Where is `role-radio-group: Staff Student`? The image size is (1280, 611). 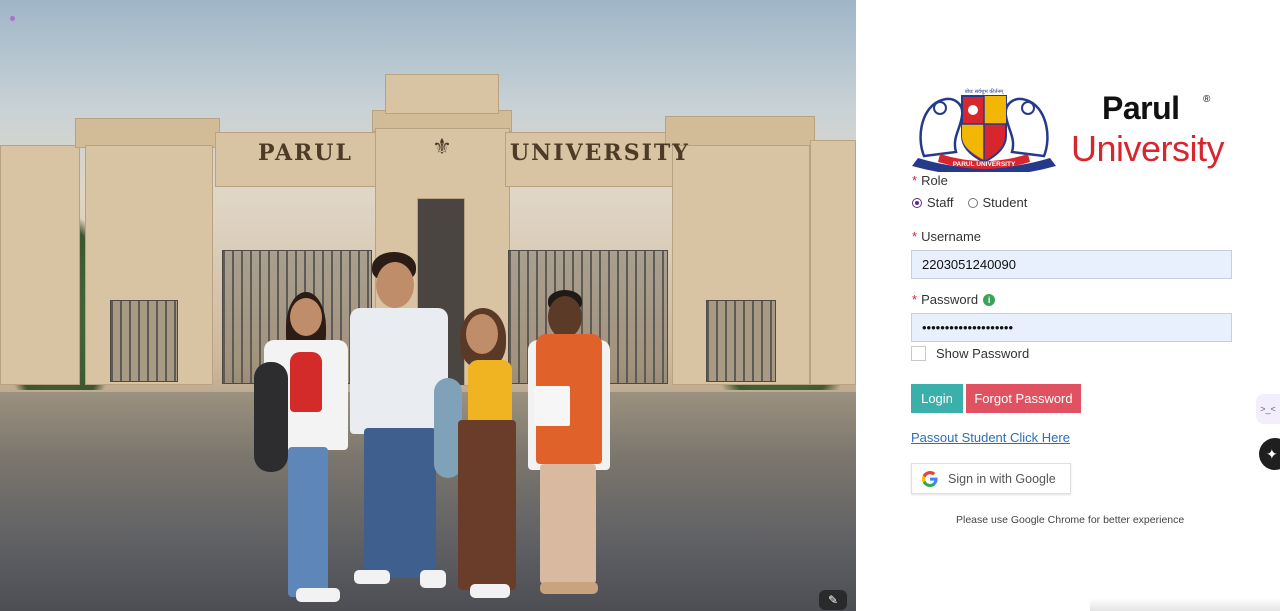
role-radio-group: Staff Student is located at coordinates (976, 202).